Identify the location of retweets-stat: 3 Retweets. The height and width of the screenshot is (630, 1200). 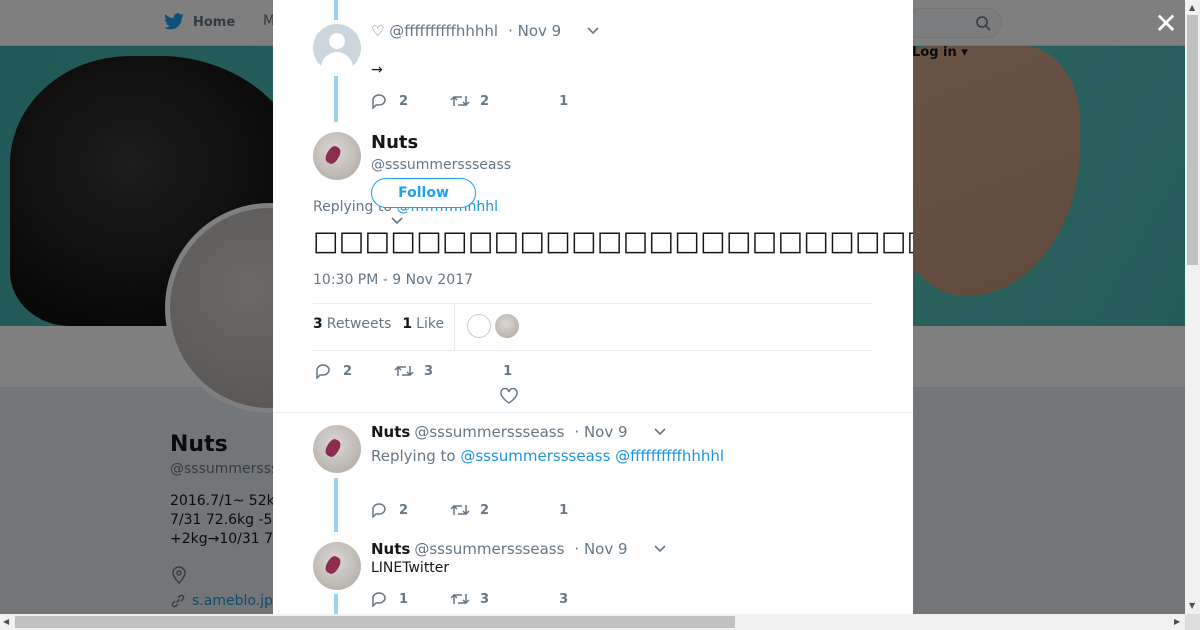
(352, 324).